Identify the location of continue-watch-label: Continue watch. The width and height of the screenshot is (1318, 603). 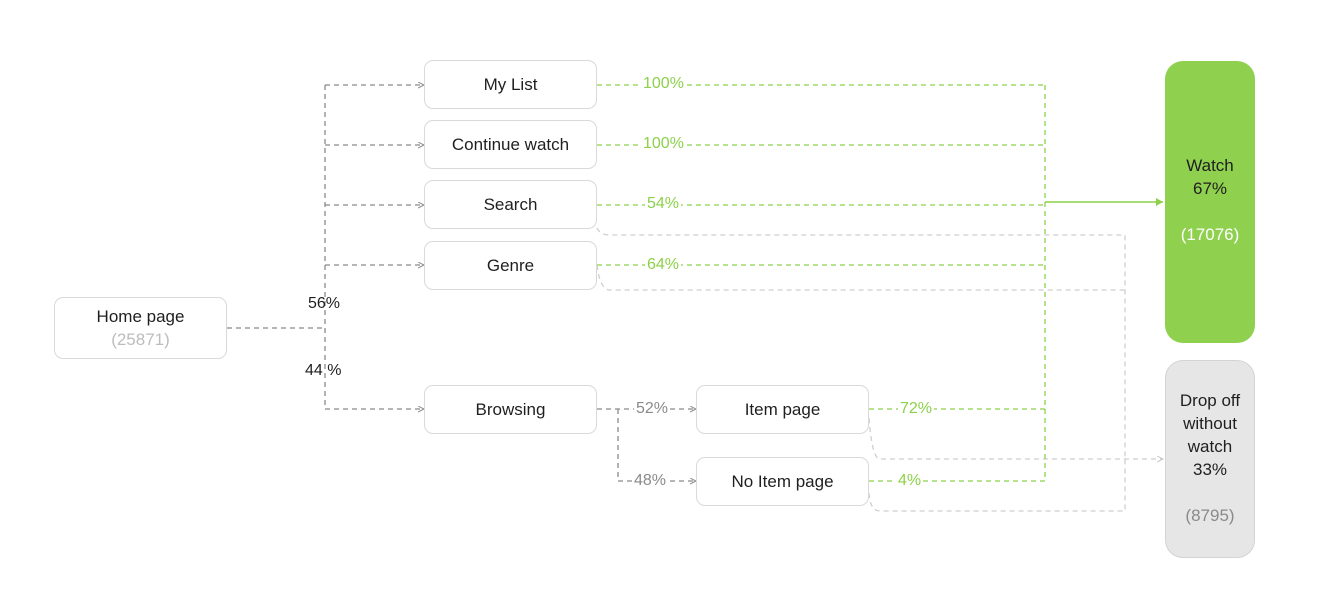
(510, 144).